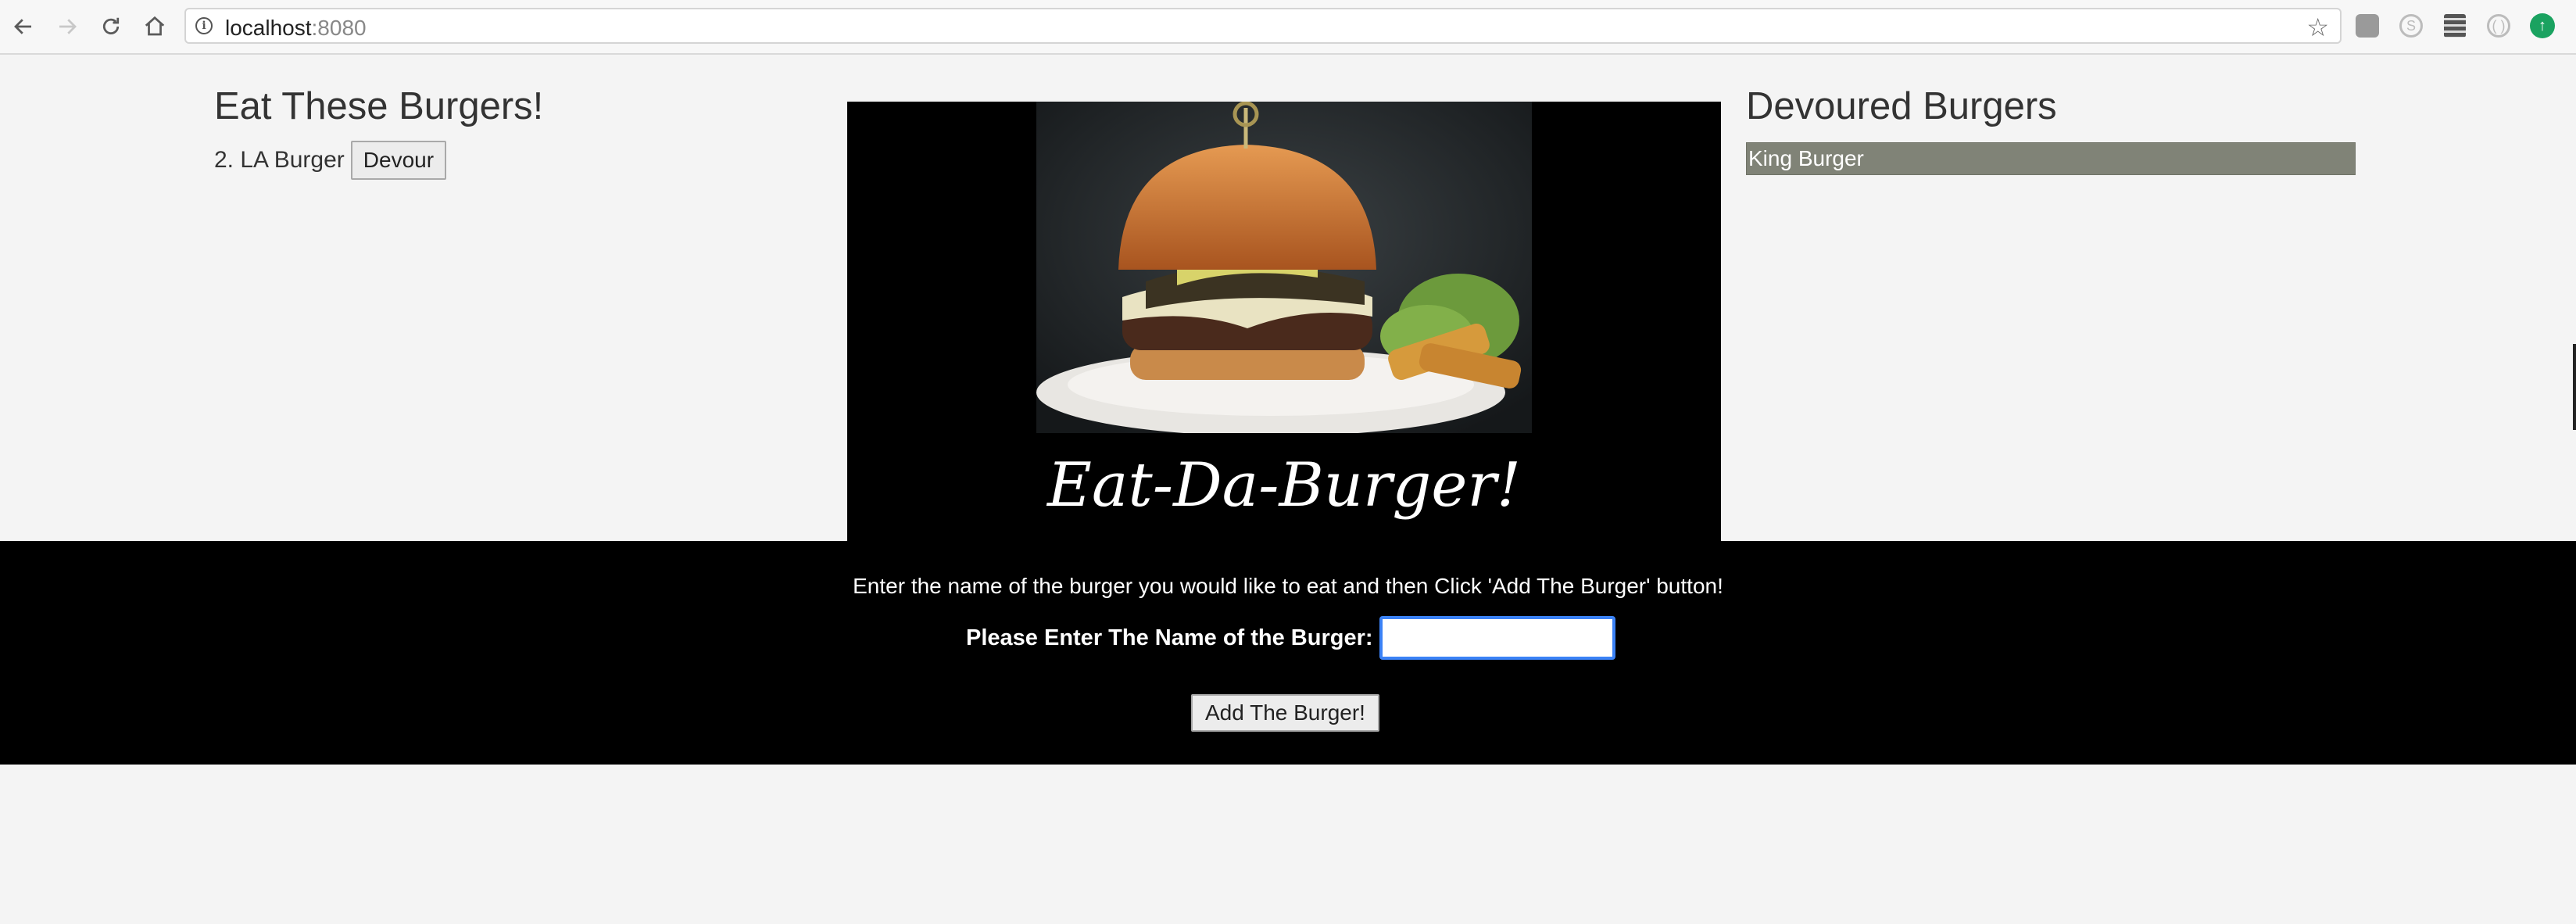 Image resolution: width=2576 pixels, height=924 pixels. Describe the element at coordinates (2411, 26) in the screenshot. I see `skype-icon: S` at that location.